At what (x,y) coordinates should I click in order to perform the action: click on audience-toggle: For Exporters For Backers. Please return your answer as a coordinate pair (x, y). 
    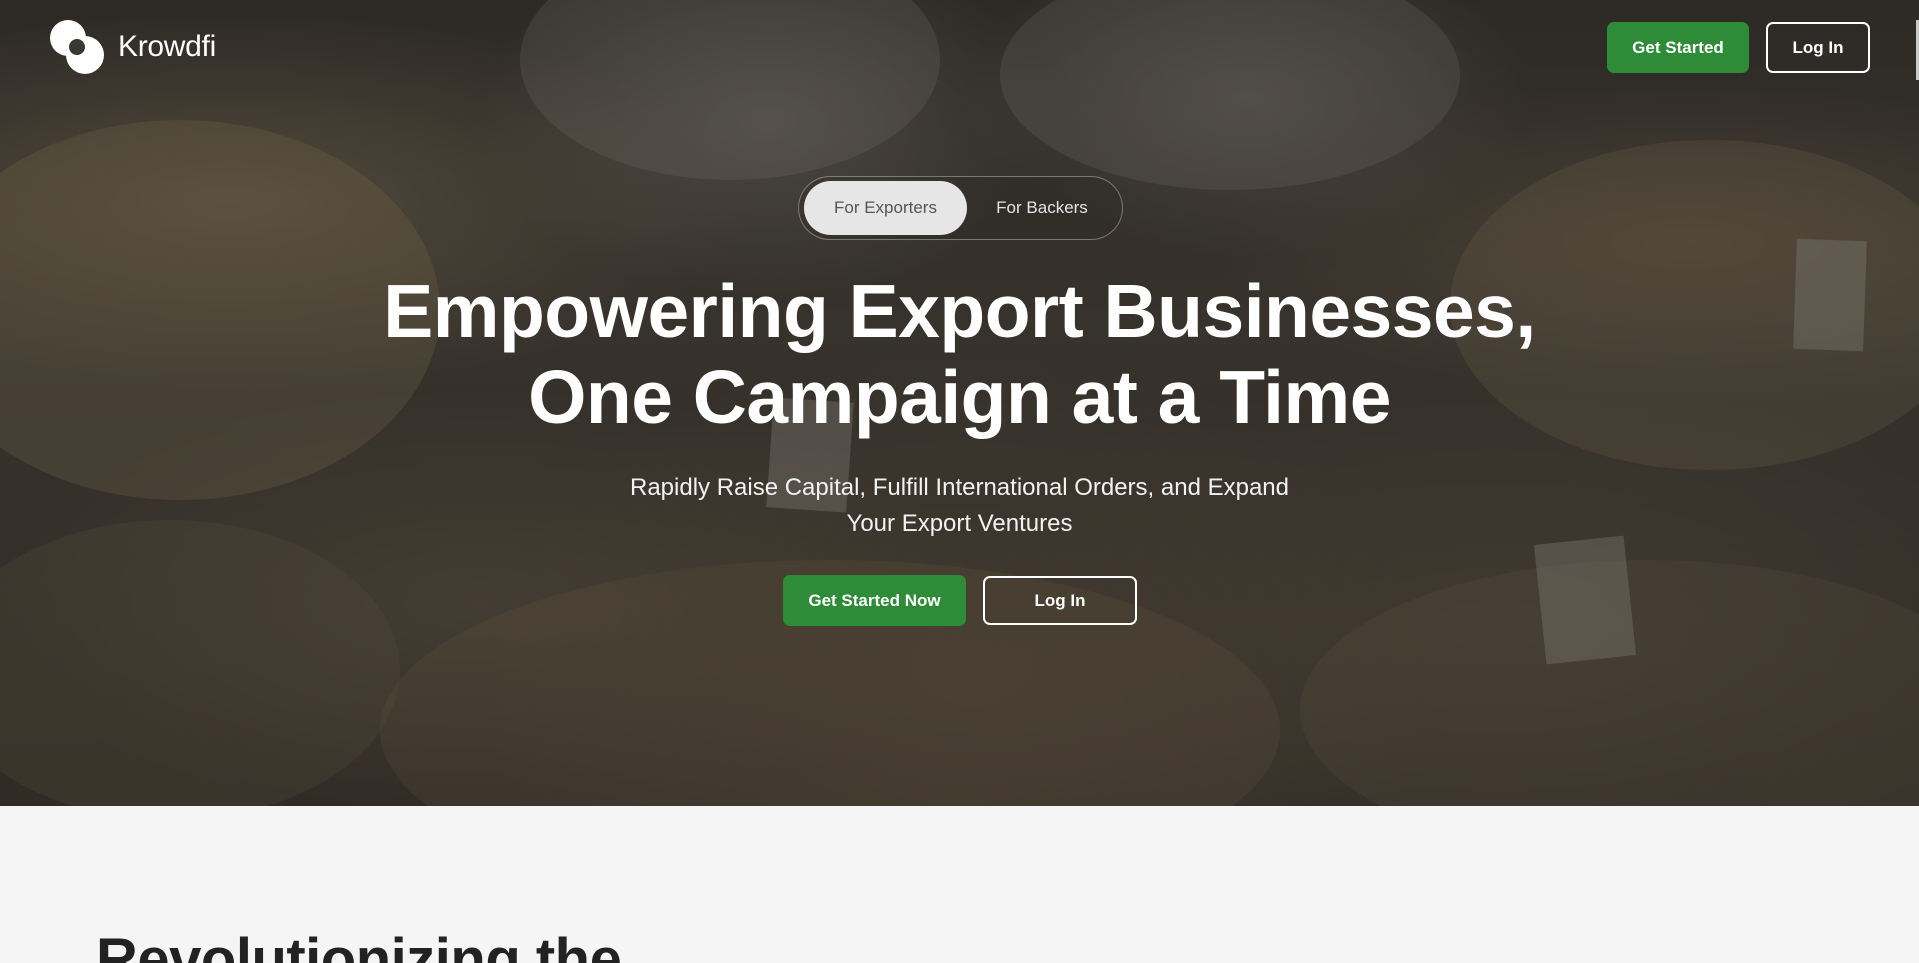
    Looking at the image, I should click on (960, 208).